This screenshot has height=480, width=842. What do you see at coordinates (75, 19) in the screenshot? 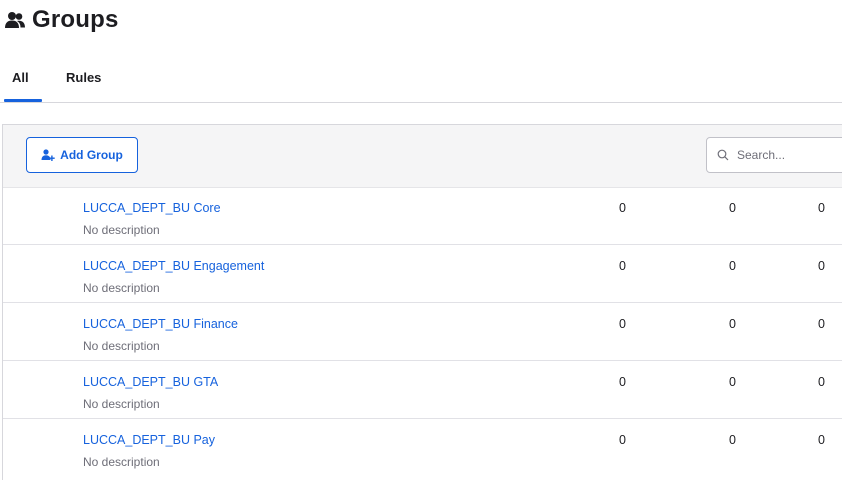
I see `page-title: Groups` at bounding box center [75, 19].